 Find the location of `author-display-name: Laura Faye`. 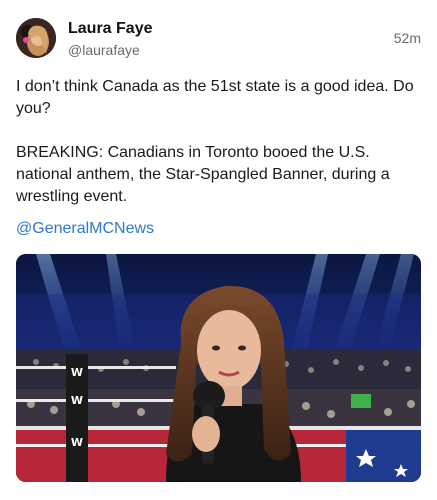

author-display-name: Laura Faye is located at coordinates (110, 29).